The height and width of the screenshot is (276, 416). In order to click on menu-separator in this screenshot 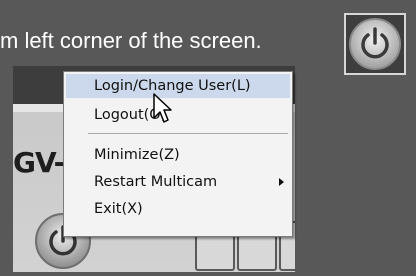, I will do `click(188, 133)`.